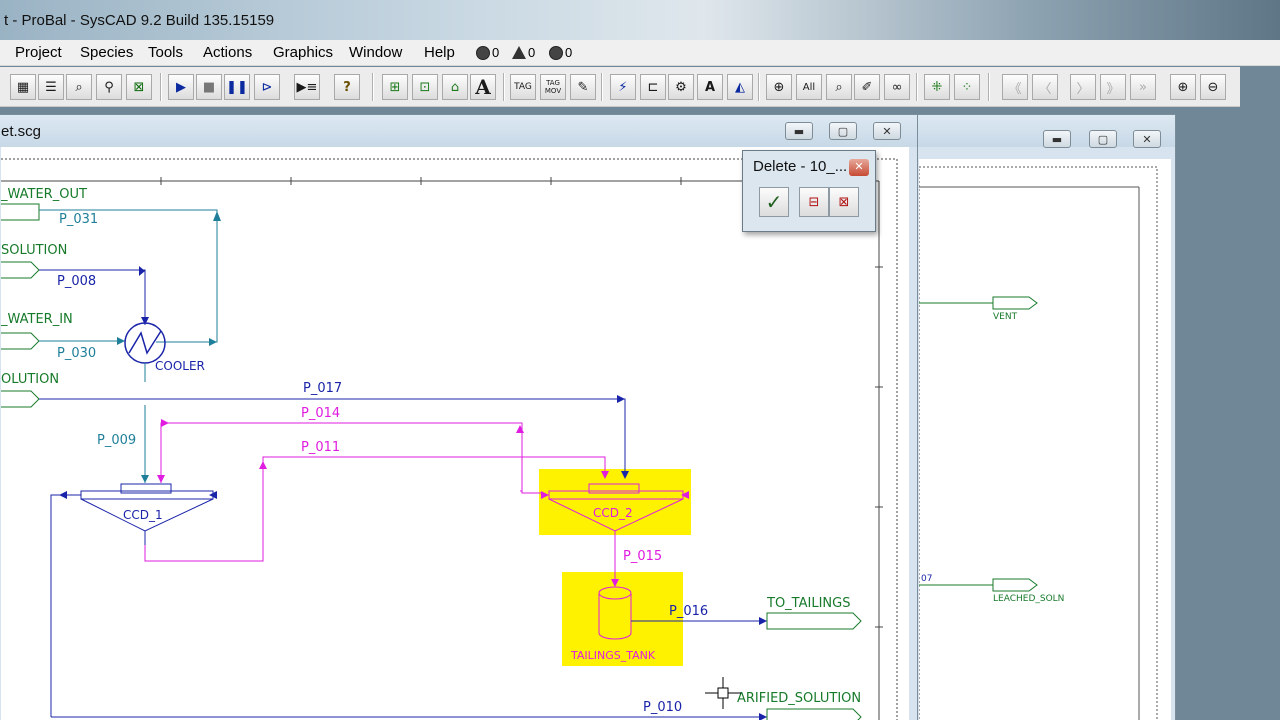 The image size is (1280, 720). Describe the element at coordinates (779, 87) in the screenshot. I see `zoom-window-button: ⊕` at that location.